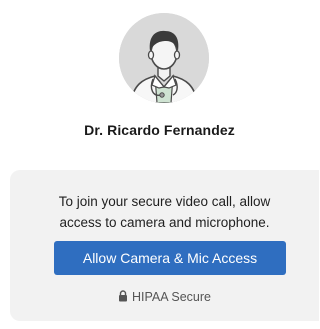 The height and width of the screenshot is (329, 320). Describe the element at coordinates (170, 258) in the screenshot. I see `allow-camera-mic-button: Allow Camera & Mic Access` at that location.